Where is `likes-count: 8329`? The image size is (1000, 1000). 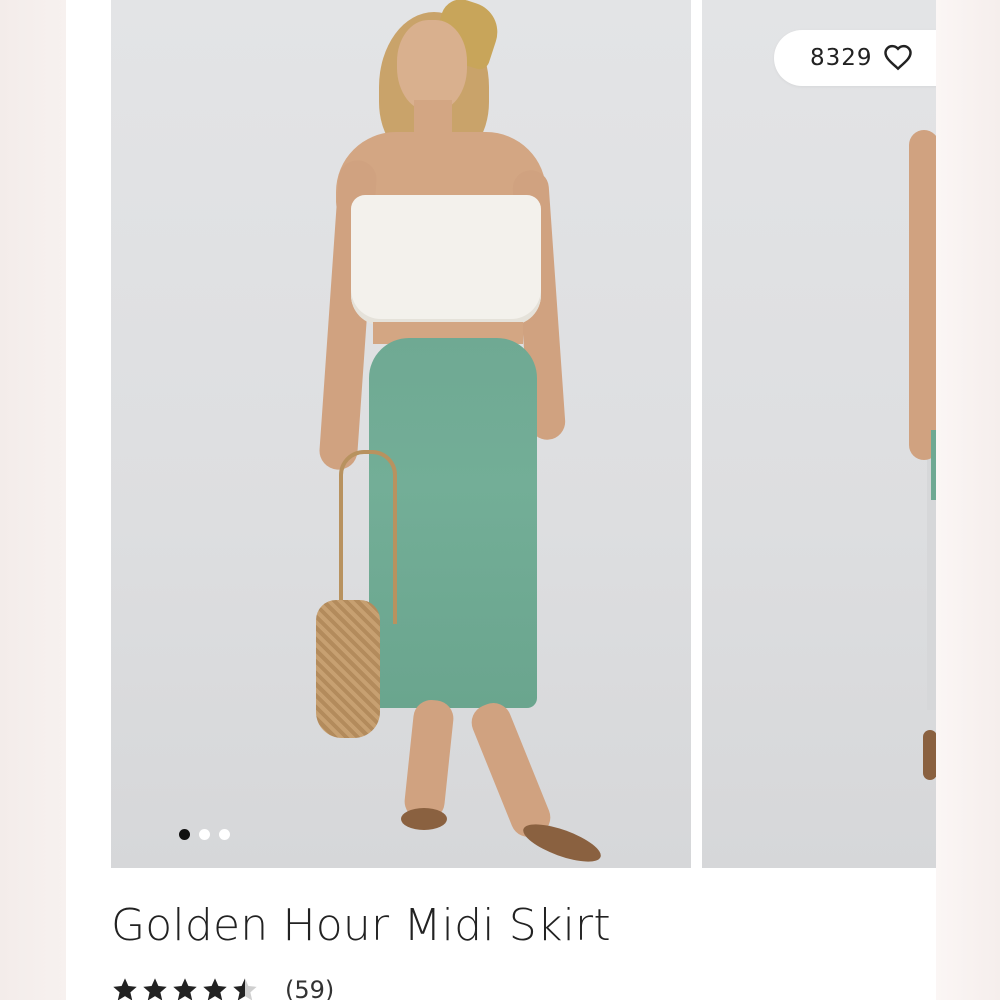 likes-count: 8329 is located at coordinates (841, 58).